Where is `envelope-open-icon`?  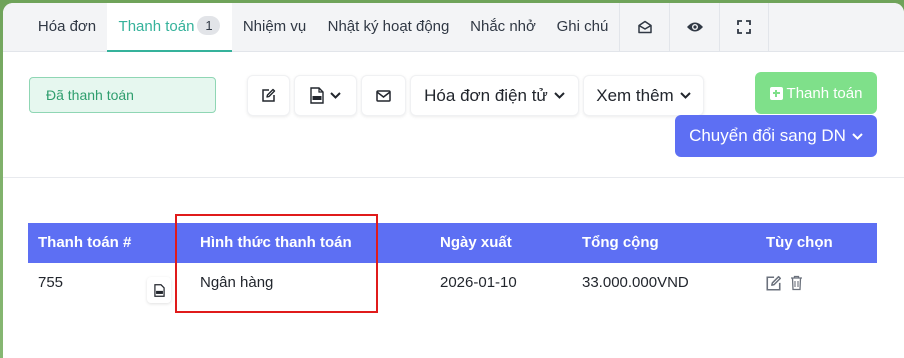 envelope-open-icon is located at coordinates (644, 27).